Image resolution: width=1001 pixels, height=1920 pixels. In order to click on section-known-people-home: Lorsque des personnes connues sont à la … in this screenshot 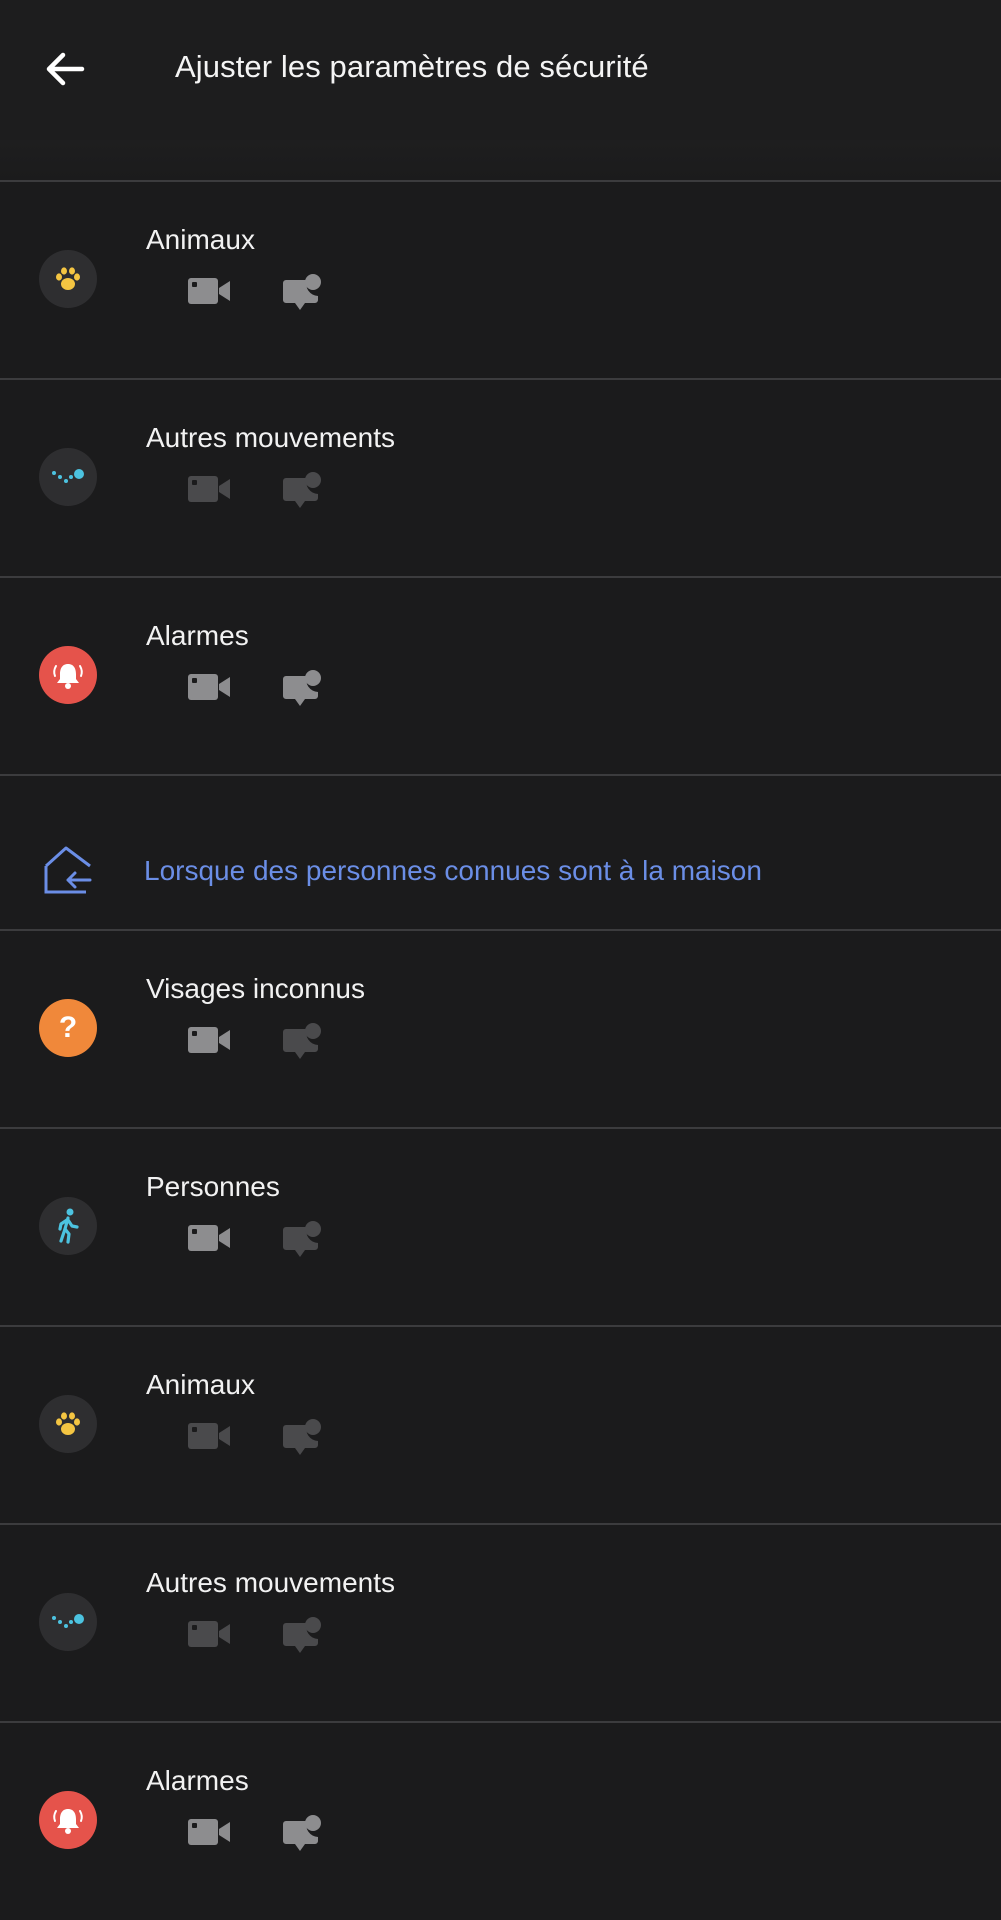, I will do `click(500, 852)`.